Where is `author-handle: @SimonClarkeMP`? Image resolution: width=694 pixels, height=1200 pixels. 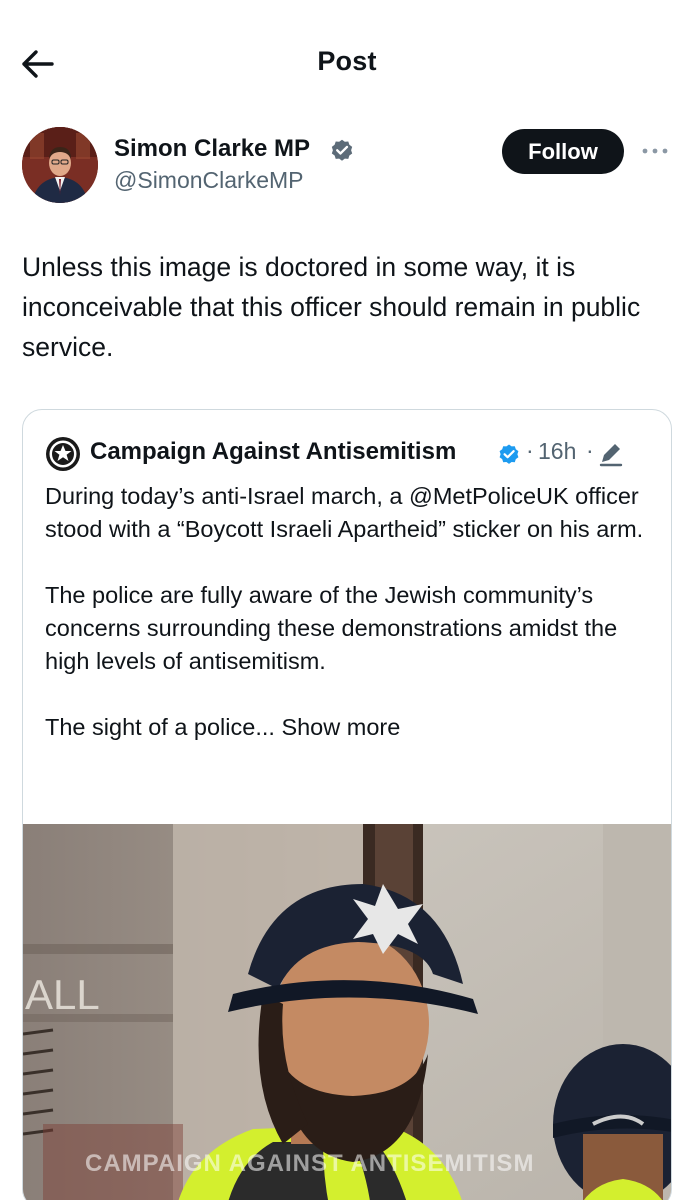
author-handle: @SimonClarkeMP is located at coordinates (209, 180).